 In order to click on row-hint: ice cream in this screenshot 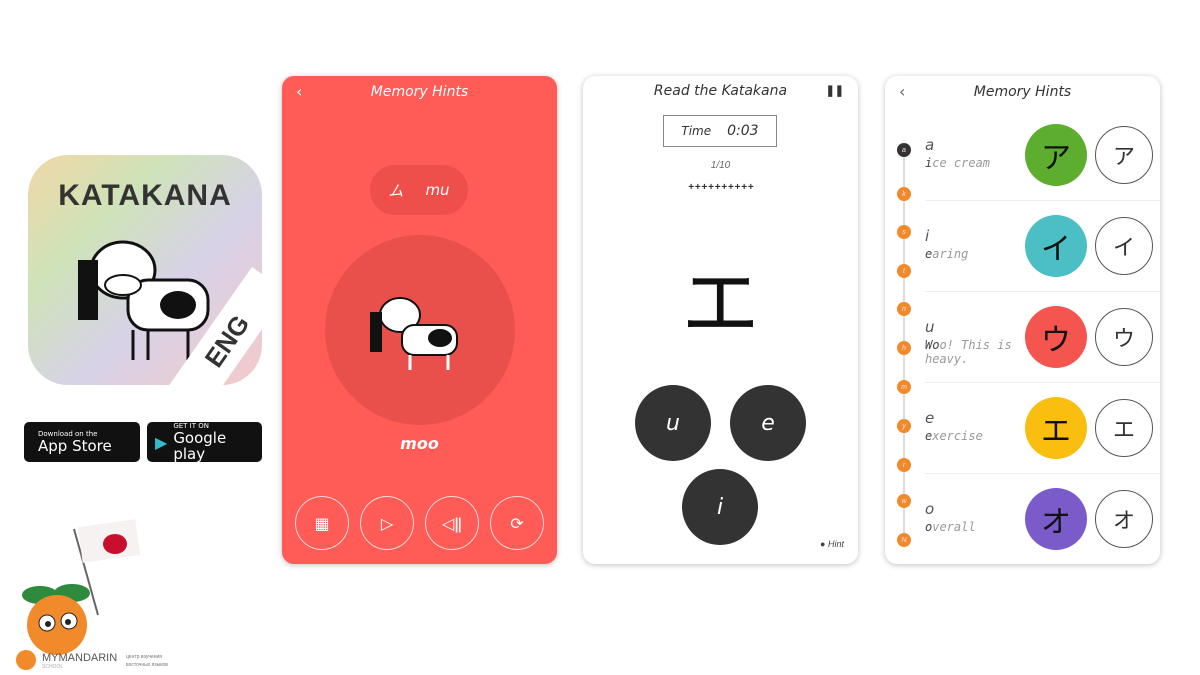, I will do `click(975, 163)`.